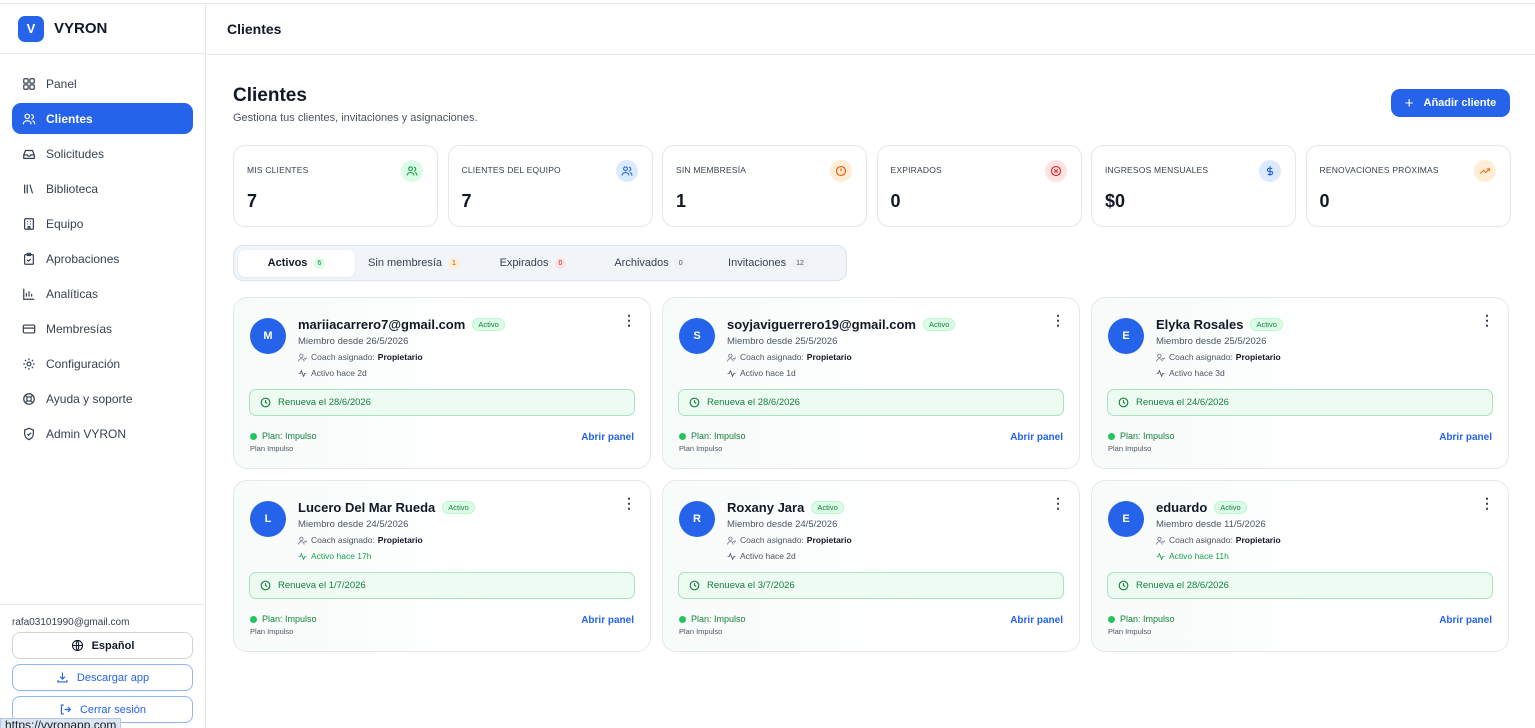  I want to click on avatar: R, so click(697, 519).